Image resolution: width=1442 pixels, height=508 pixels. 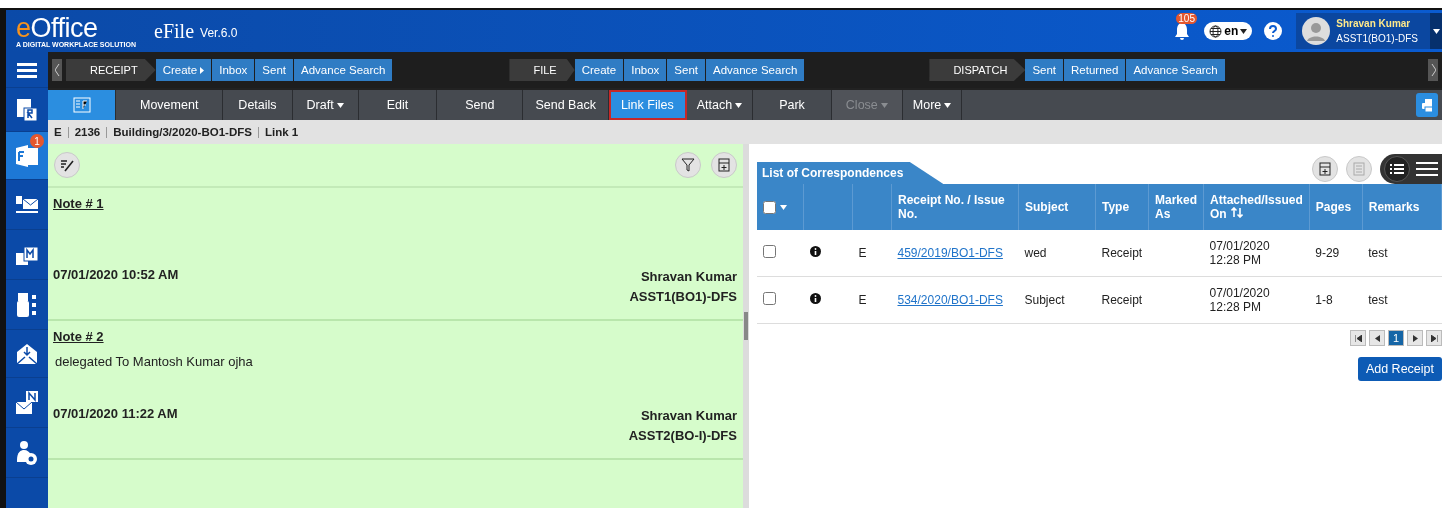 I want to click on next-icon, so click(x=1415, y=338).